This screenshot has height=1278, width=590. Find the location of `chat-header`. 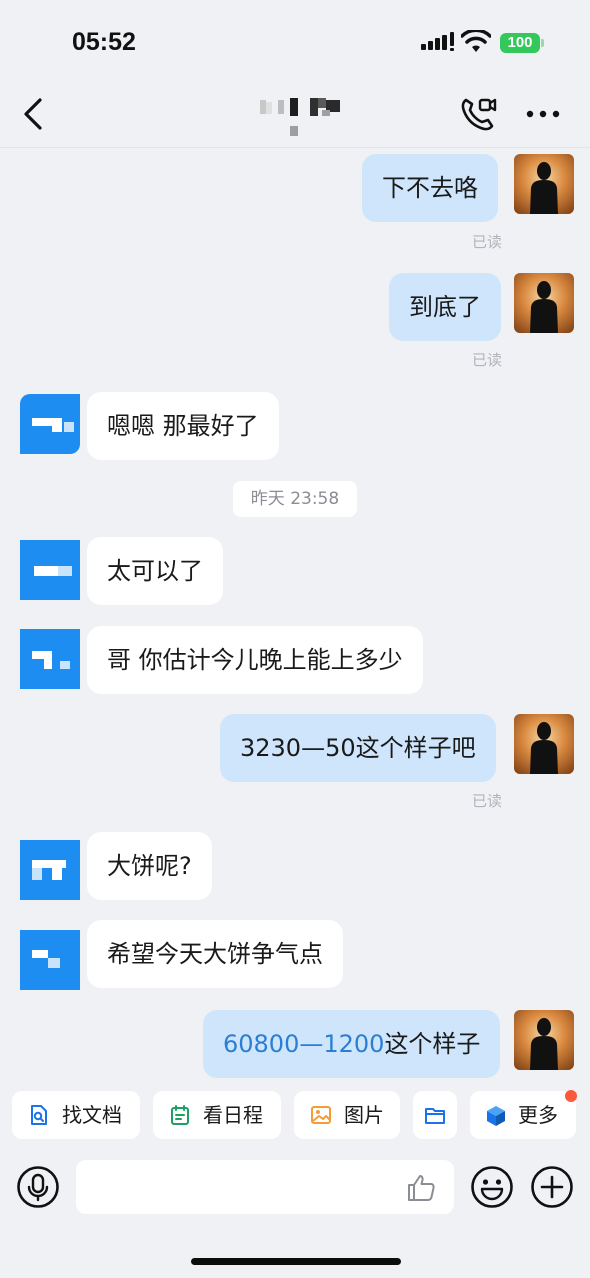

chat-header is located at coordinates (295, 114).